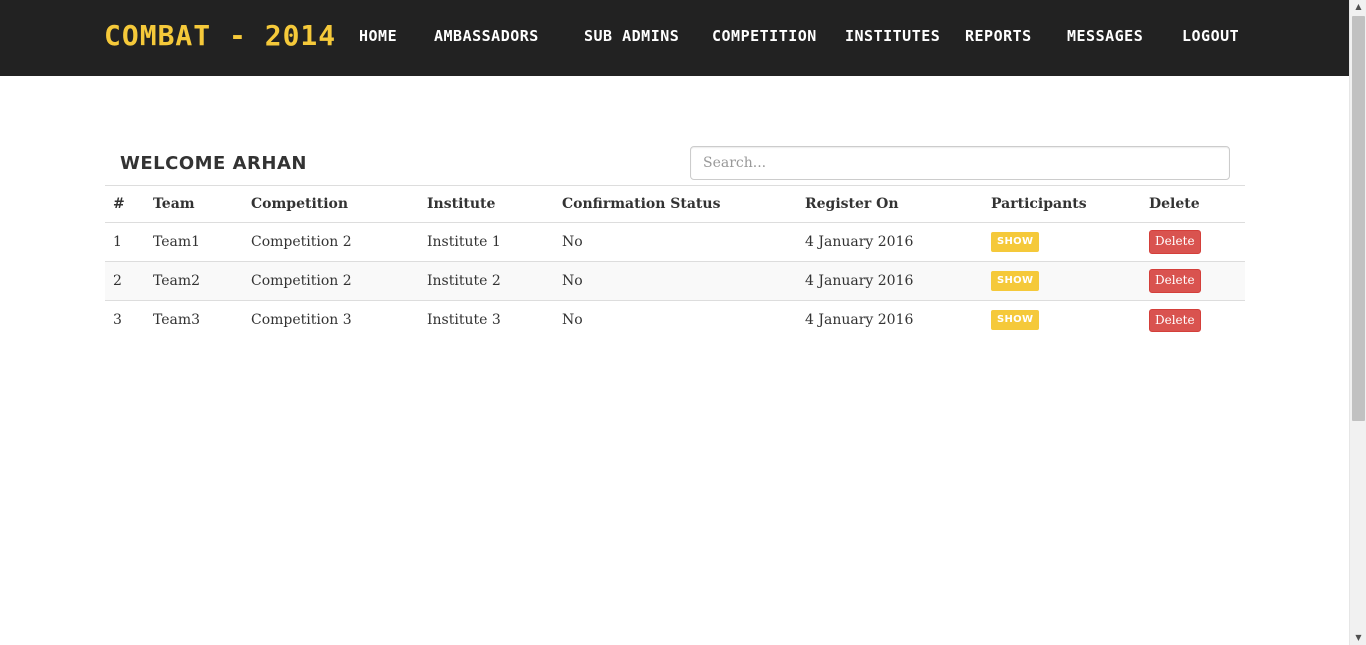 This screenshot has width=1366, height=645. I want to click on cell-competition: Competition 3, so click(301, 320).